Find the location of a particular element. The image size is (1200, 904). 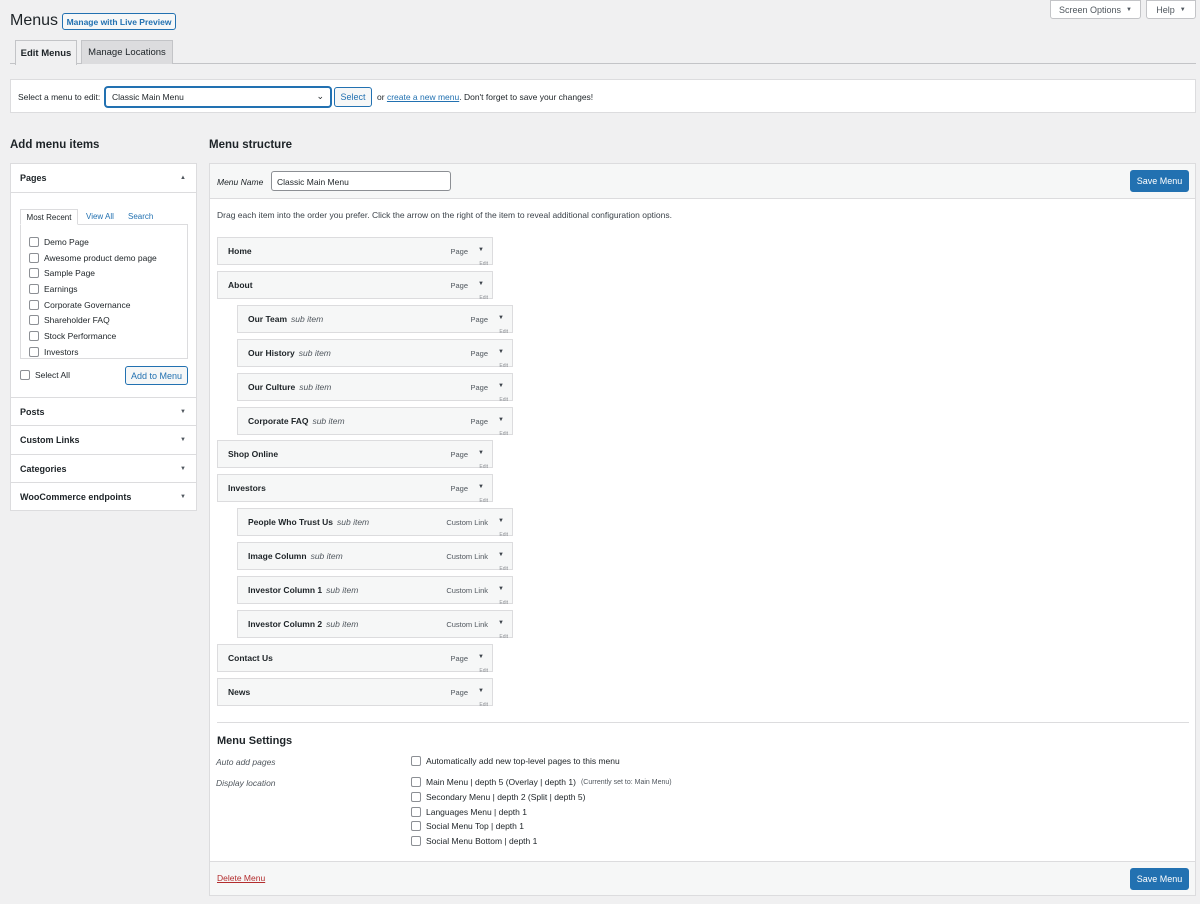

posts-section-header: Posts ▼ is located at coordinates (103, 411).